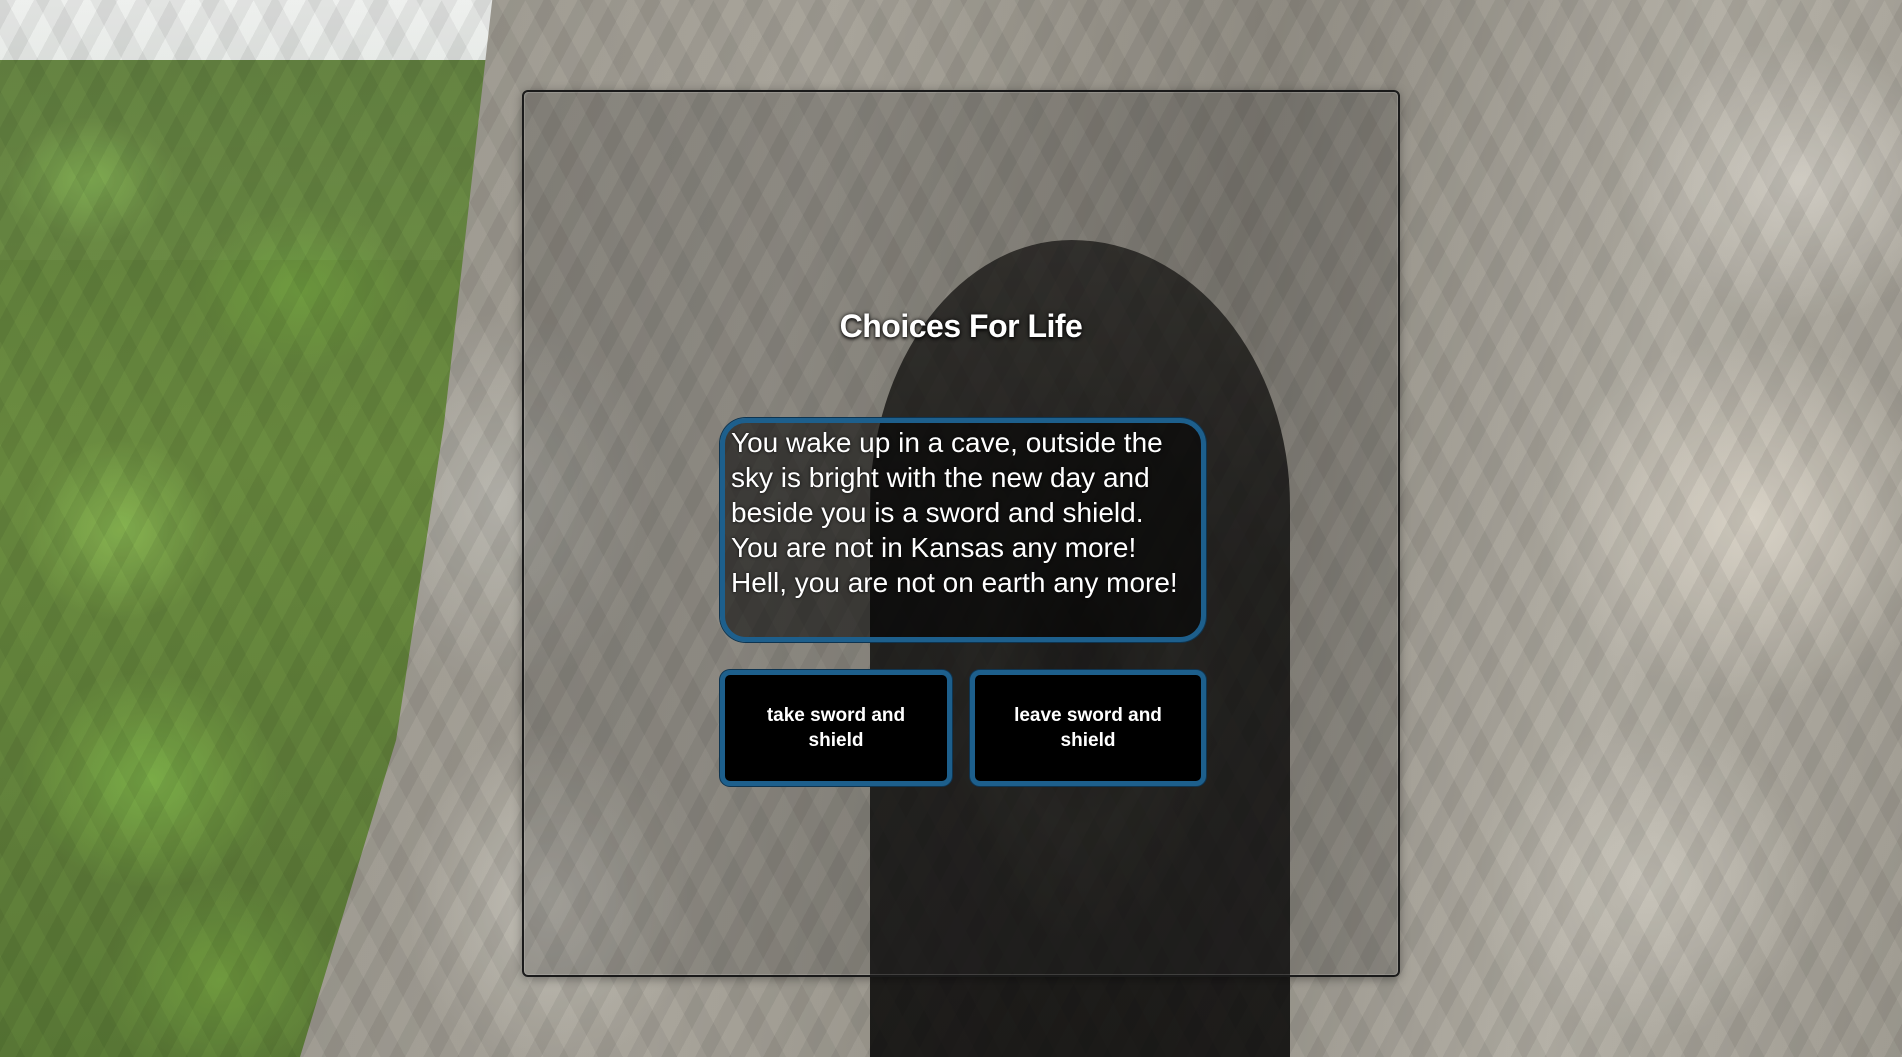 The image size is (1902, 1057). What do you see at coordinates (1088, 728) in the screenshot?
I see `leave-sword-and-shield-button: leave sword and shield` at bounding box center [1088, 728].